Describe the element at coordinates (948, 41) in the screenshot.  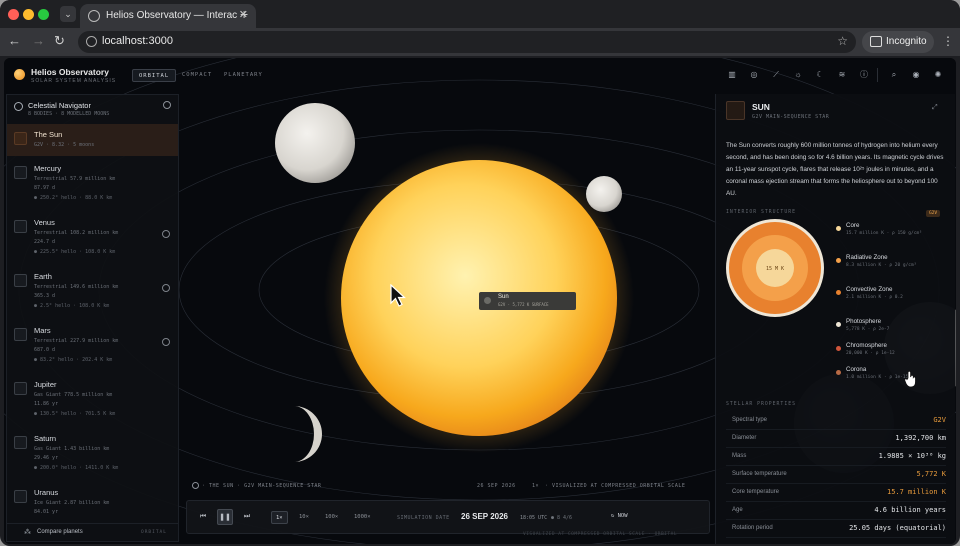
I see `browser-menu-icon: ⋮` at that location.